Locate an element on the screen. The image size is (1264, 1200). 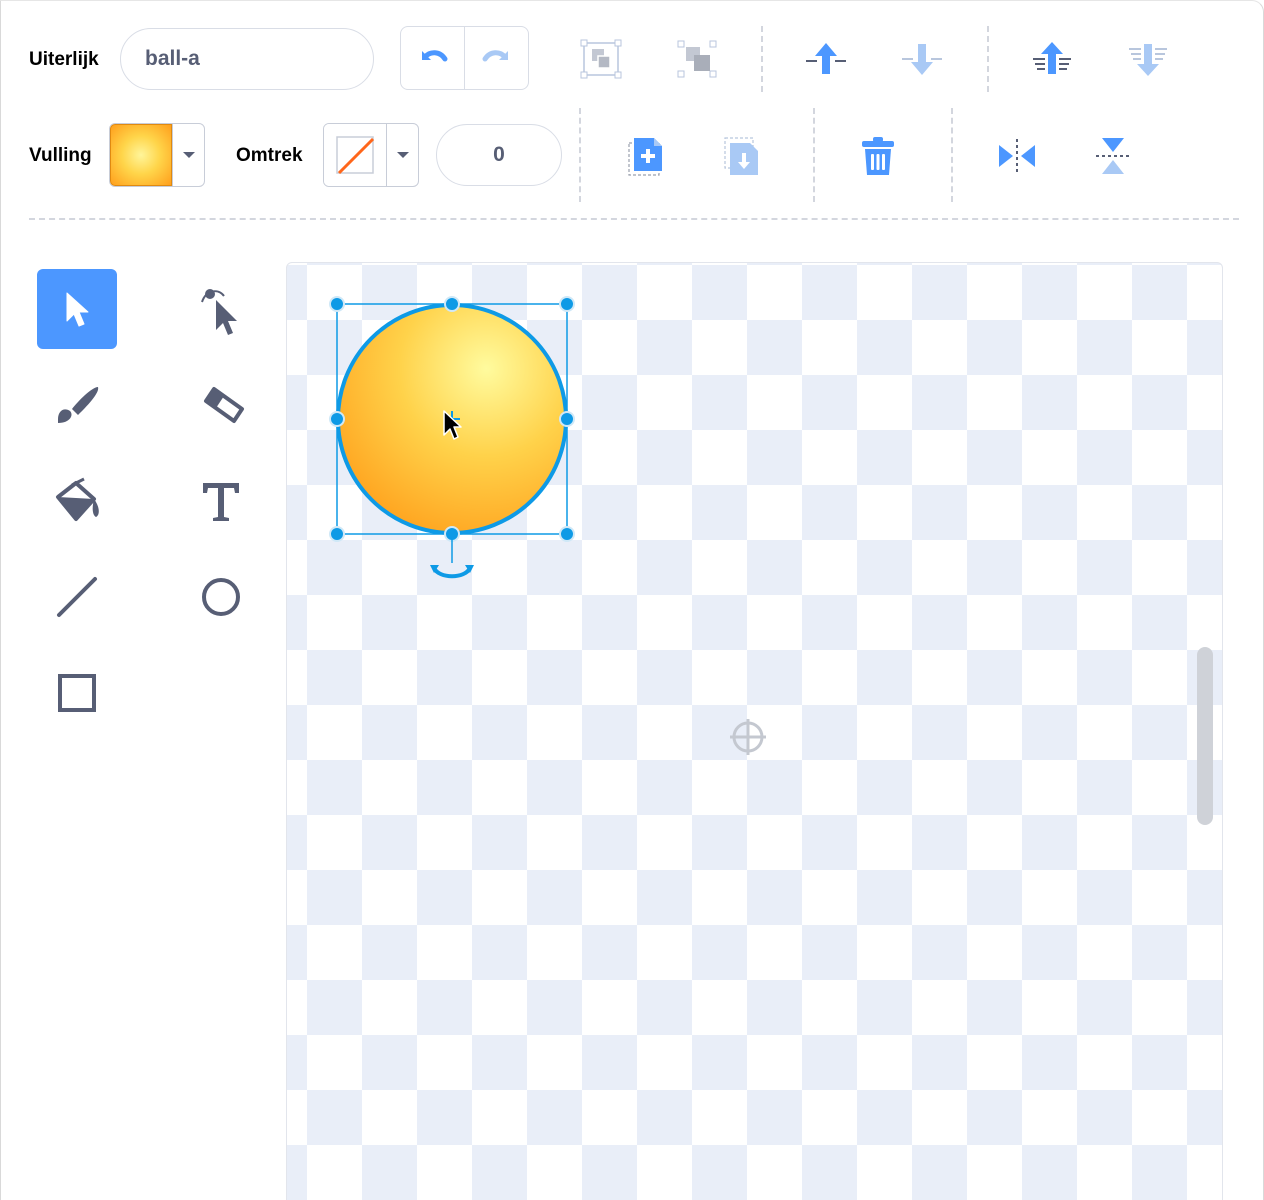
tool-reshape is located at coordinates (221, 309).